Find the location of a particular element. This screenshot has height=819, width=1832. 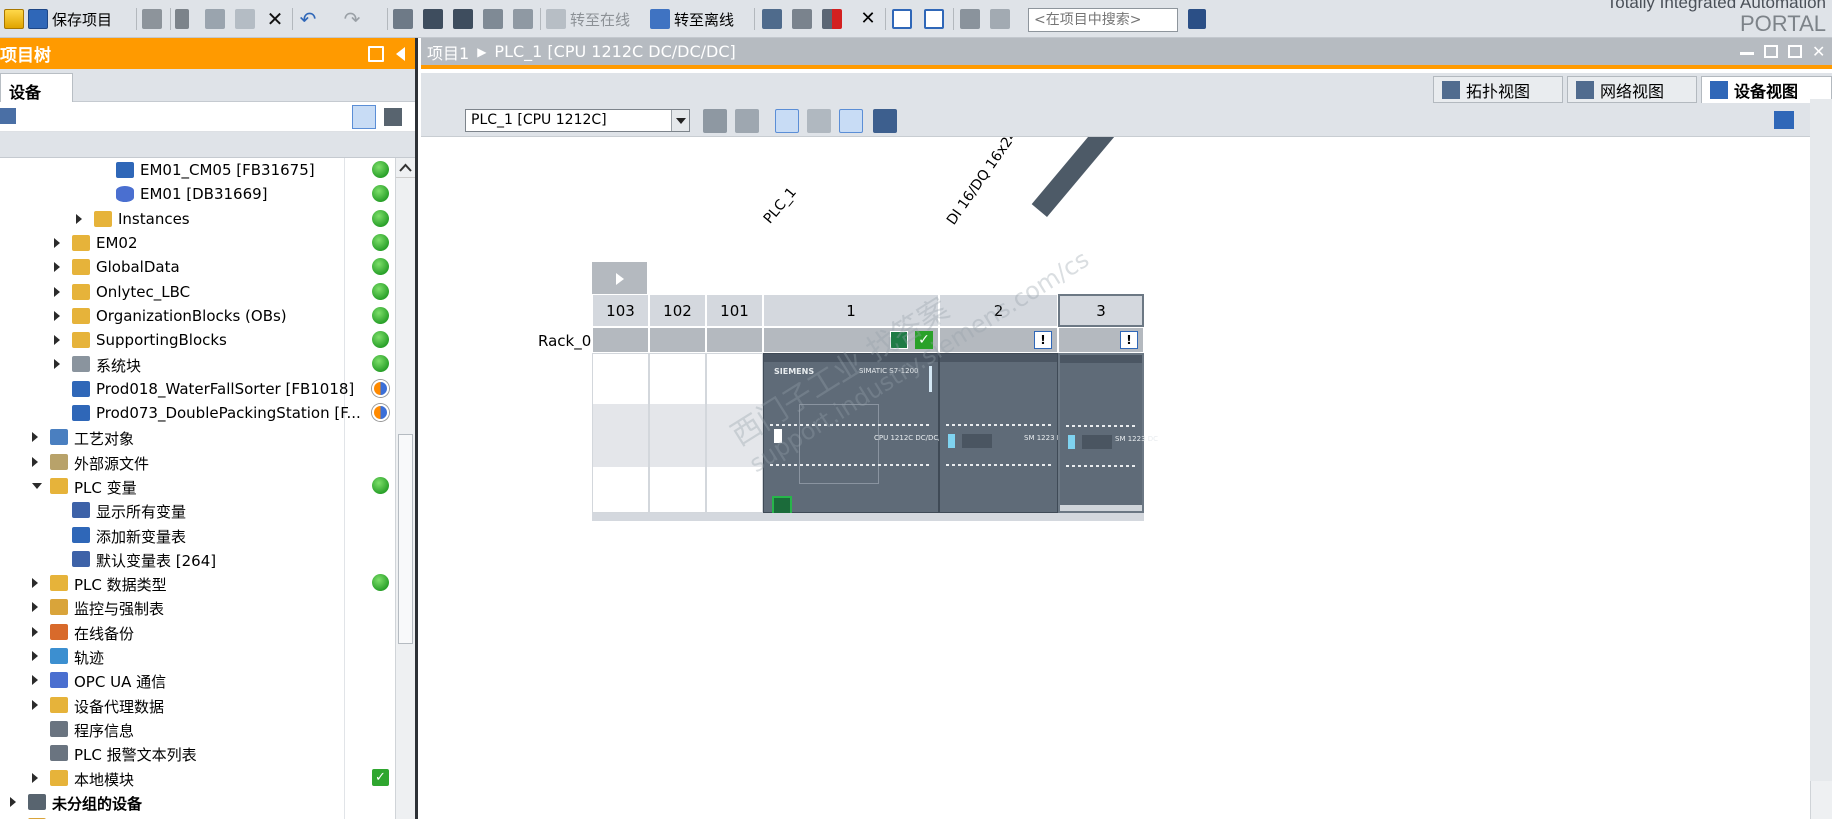

tree-view-toggle-icon is located at coordinates (364, 117).